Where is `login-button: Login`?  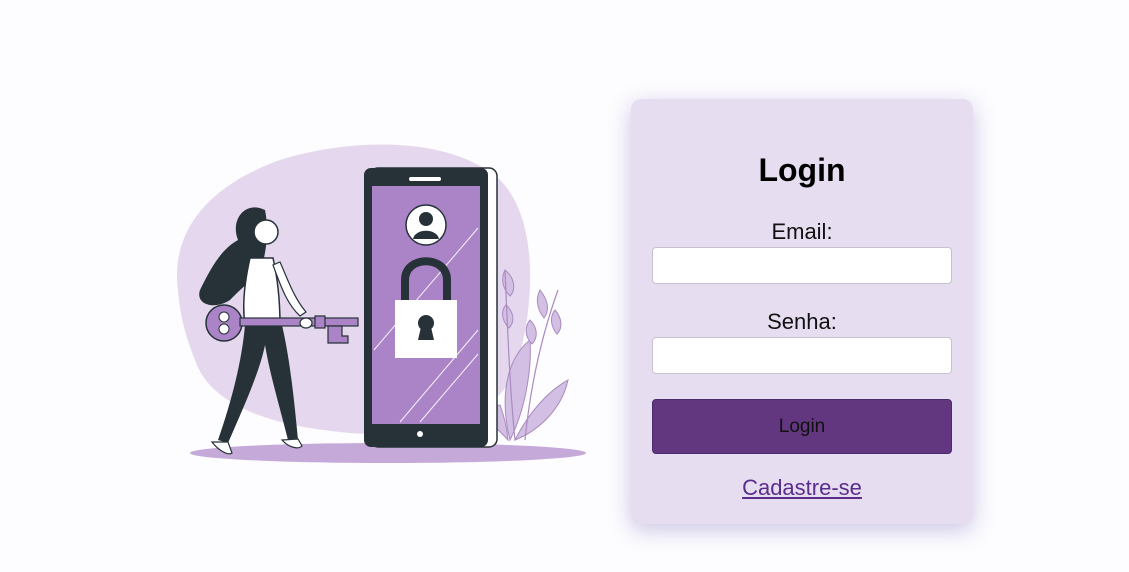 login-button: Login is located at coordinates (802, 426).